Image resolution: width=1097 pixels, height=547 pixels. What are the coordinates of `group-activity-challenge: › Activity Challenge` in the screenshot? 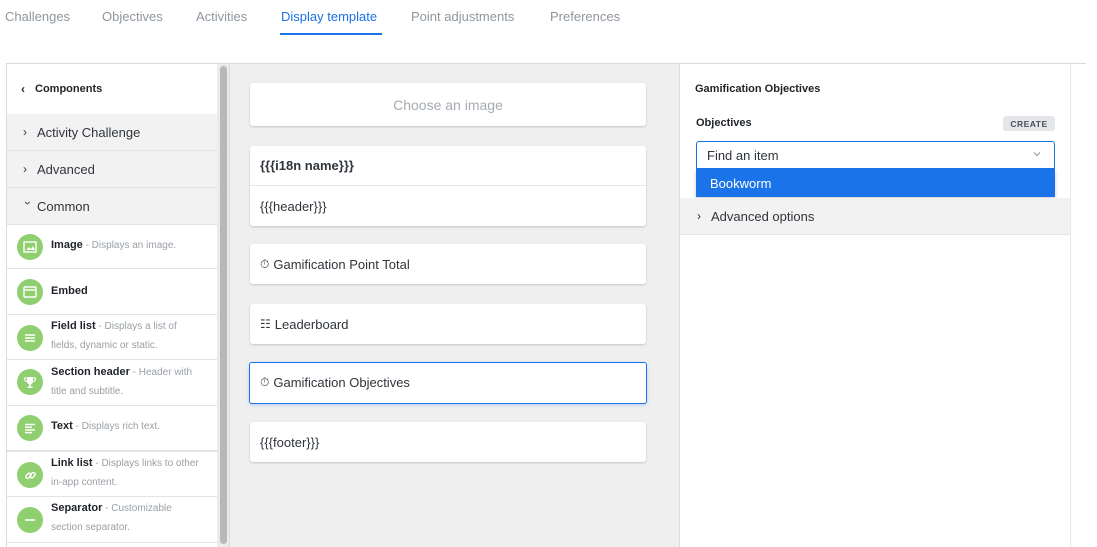 It's located at (112, 132).